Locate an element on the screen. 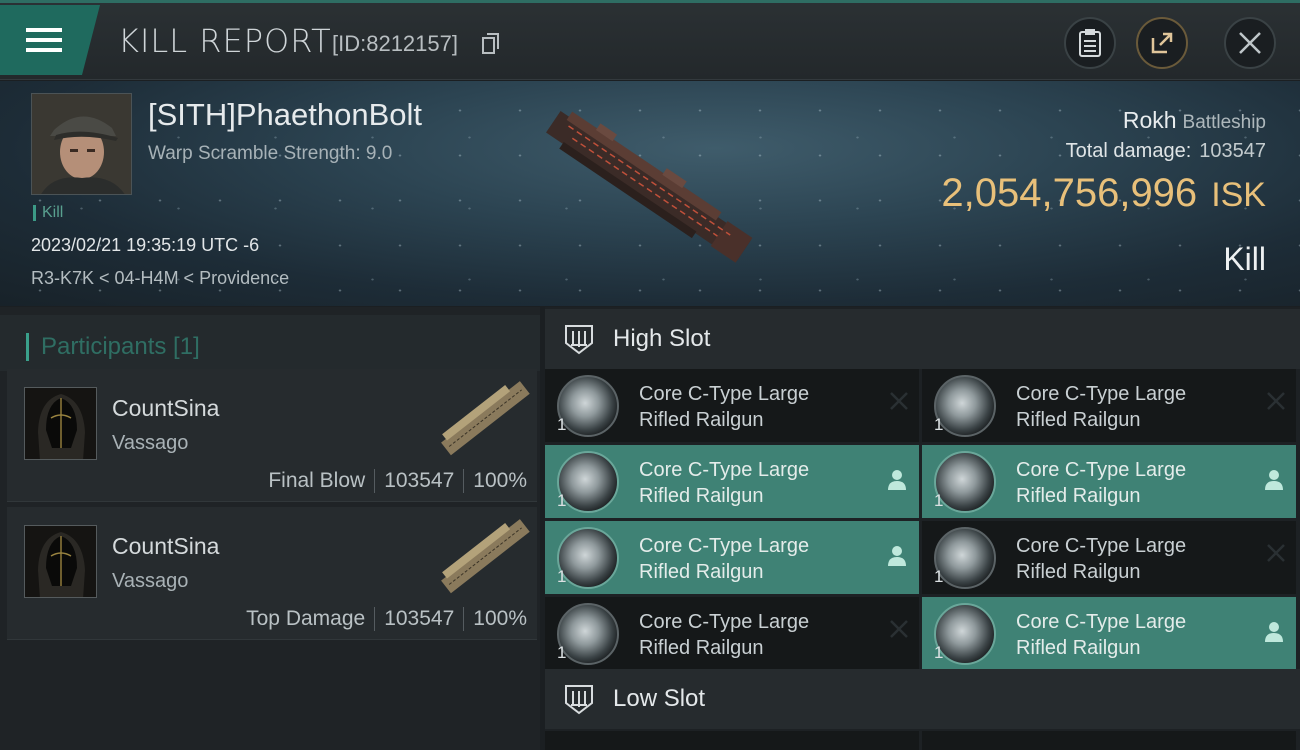  low-slot-title: Low Slot is located at coordinates (659, 698).